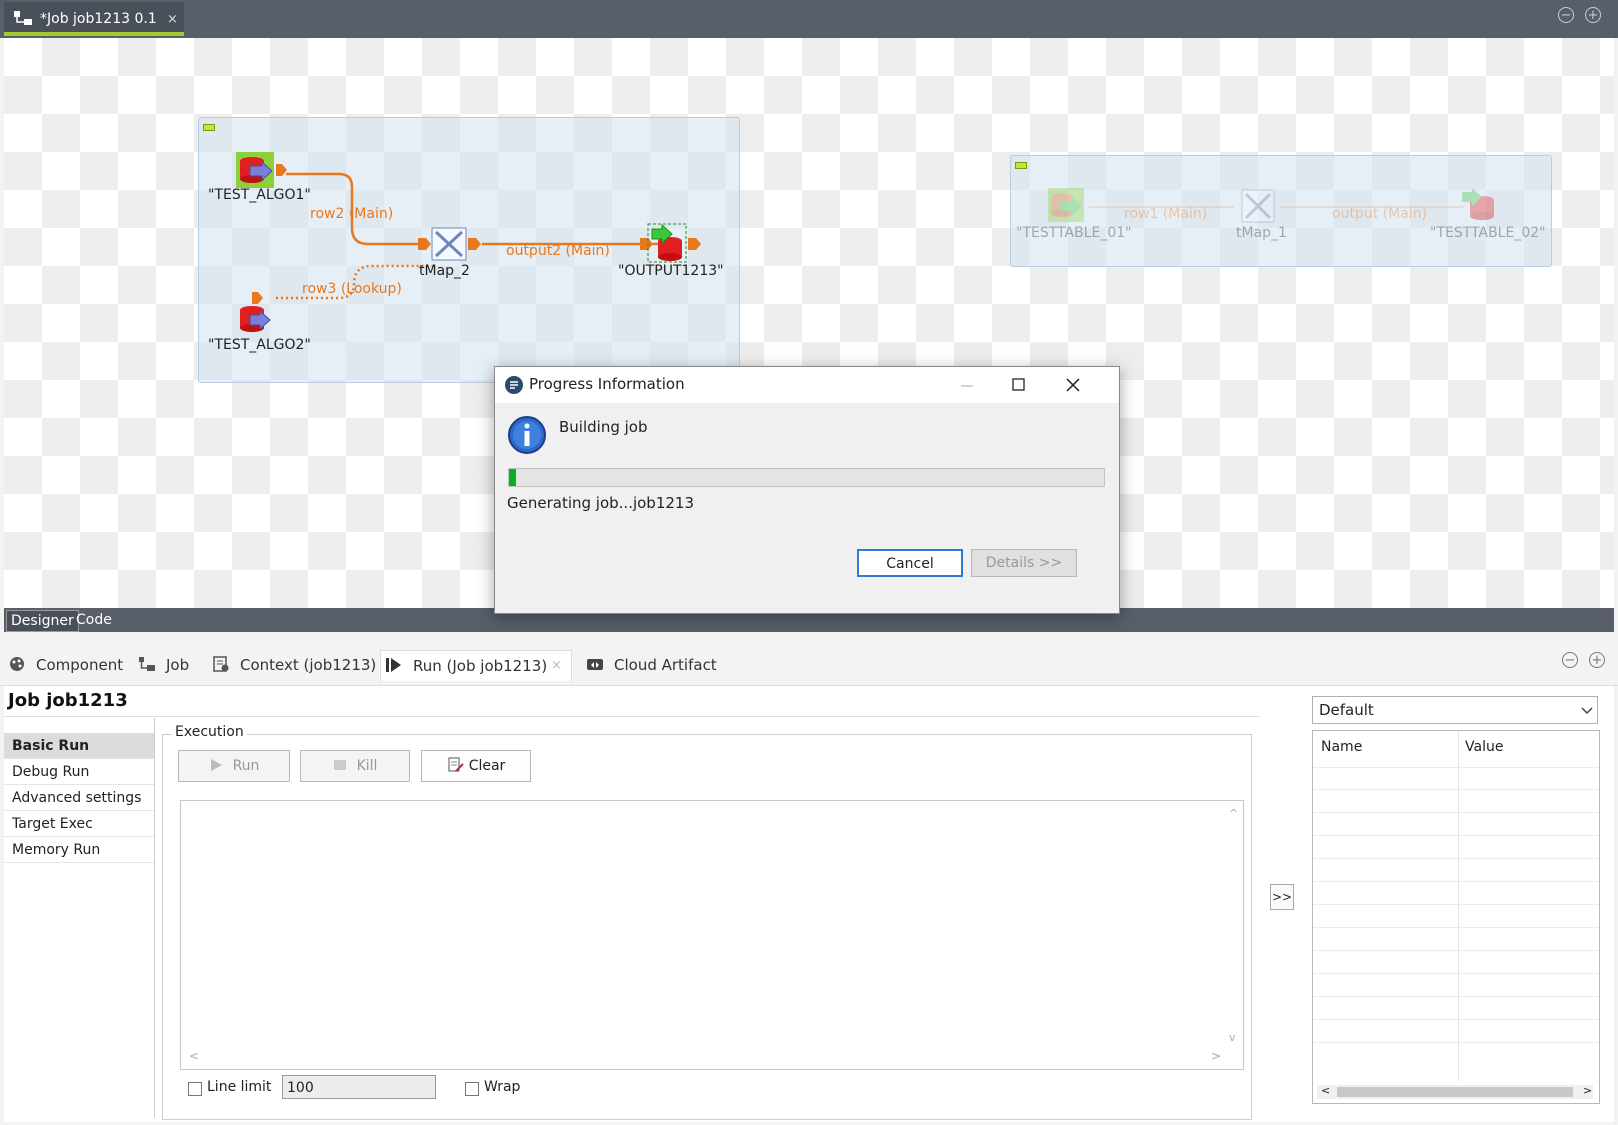 This screenshot has width=1618, height=1125. Describe the element at coordinates (1379, 214) in the screenshot. I see `link-label-output: output (Main)` at that location.